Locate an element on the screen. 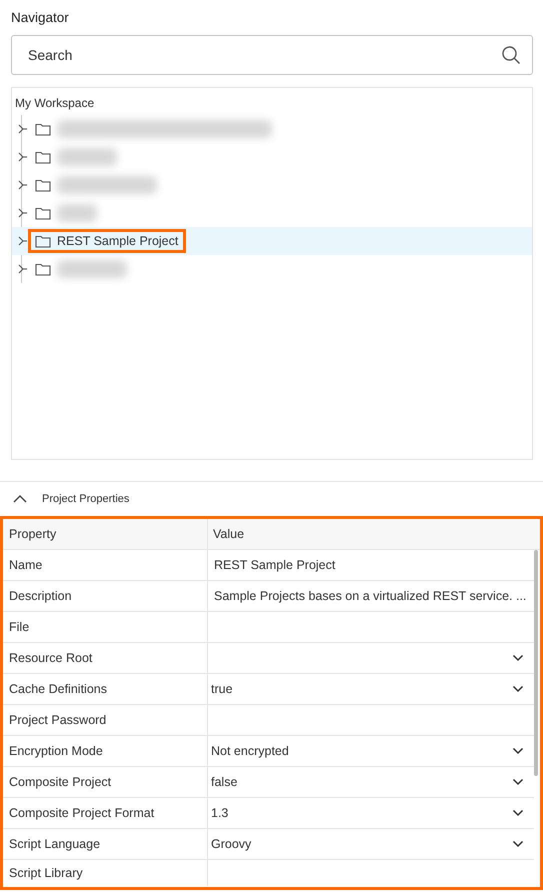 The width and height of the screenshot is (543, 892). property-name: Encryption Mode is located at coordinates (105, 751).